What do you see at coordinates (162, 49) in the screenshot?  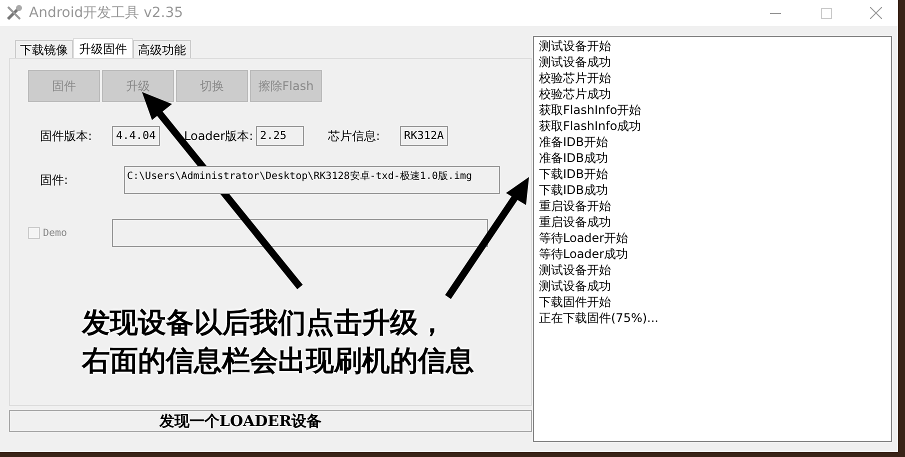 I see `tab: 高级功能` at bounding box center [162, 49].